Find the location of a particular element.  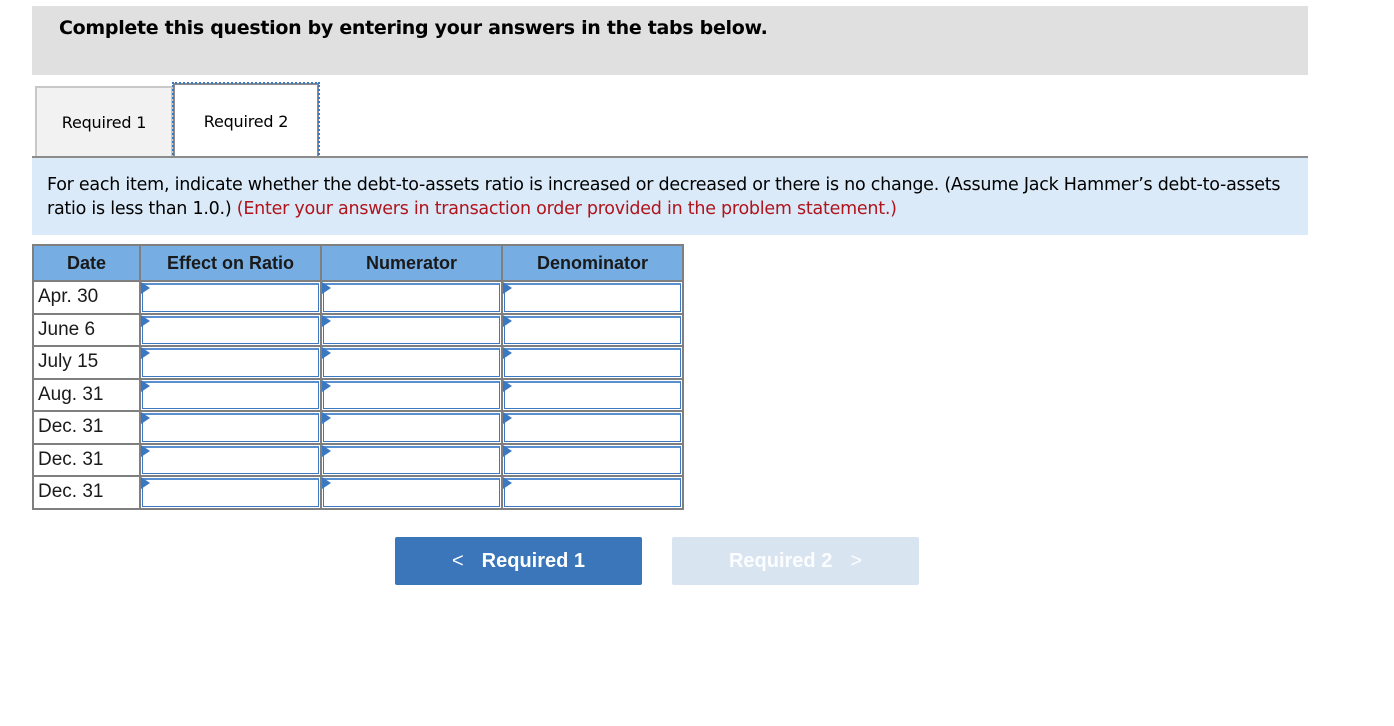

tab-required-2: Required 2 is located at coordinates (246, 120).